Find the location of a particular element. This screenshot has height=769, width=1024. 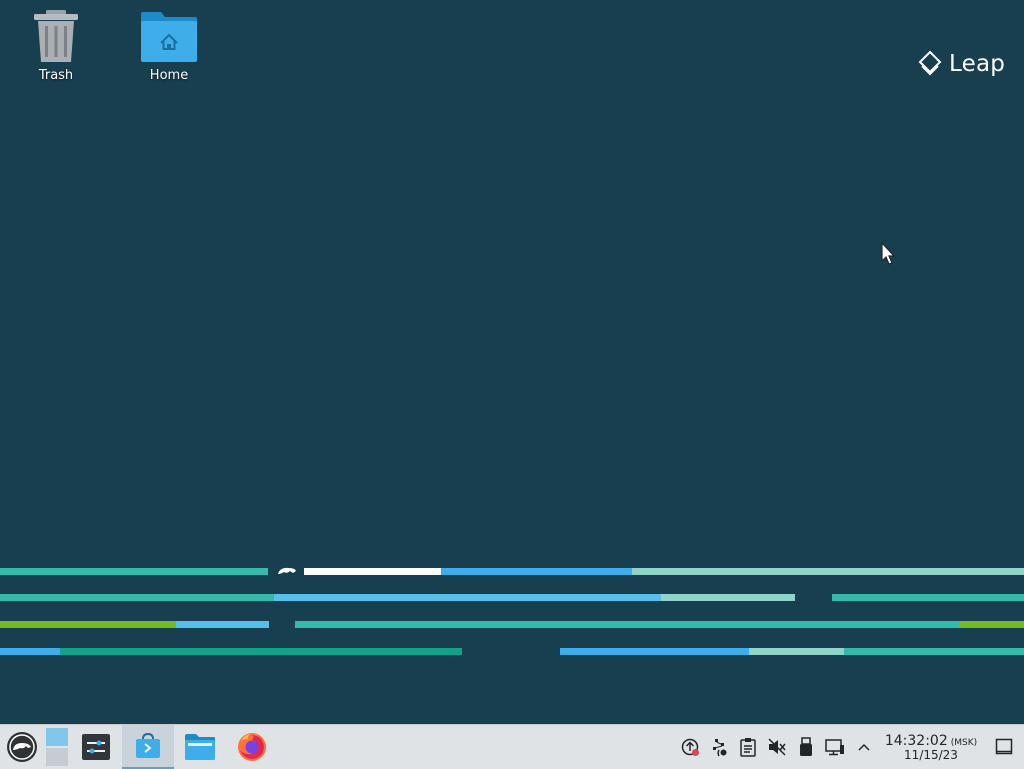

clock-timezone: (MSK) is located at coordinates (964, 742).